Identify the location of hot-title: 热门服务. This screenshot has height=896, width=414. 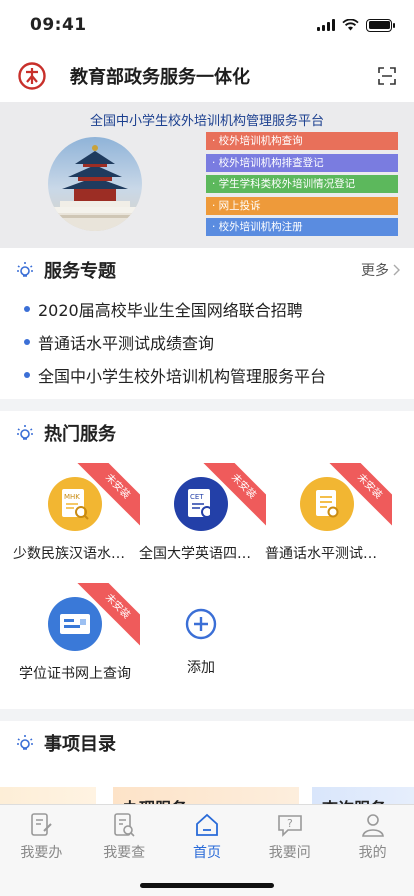
(80, 434).